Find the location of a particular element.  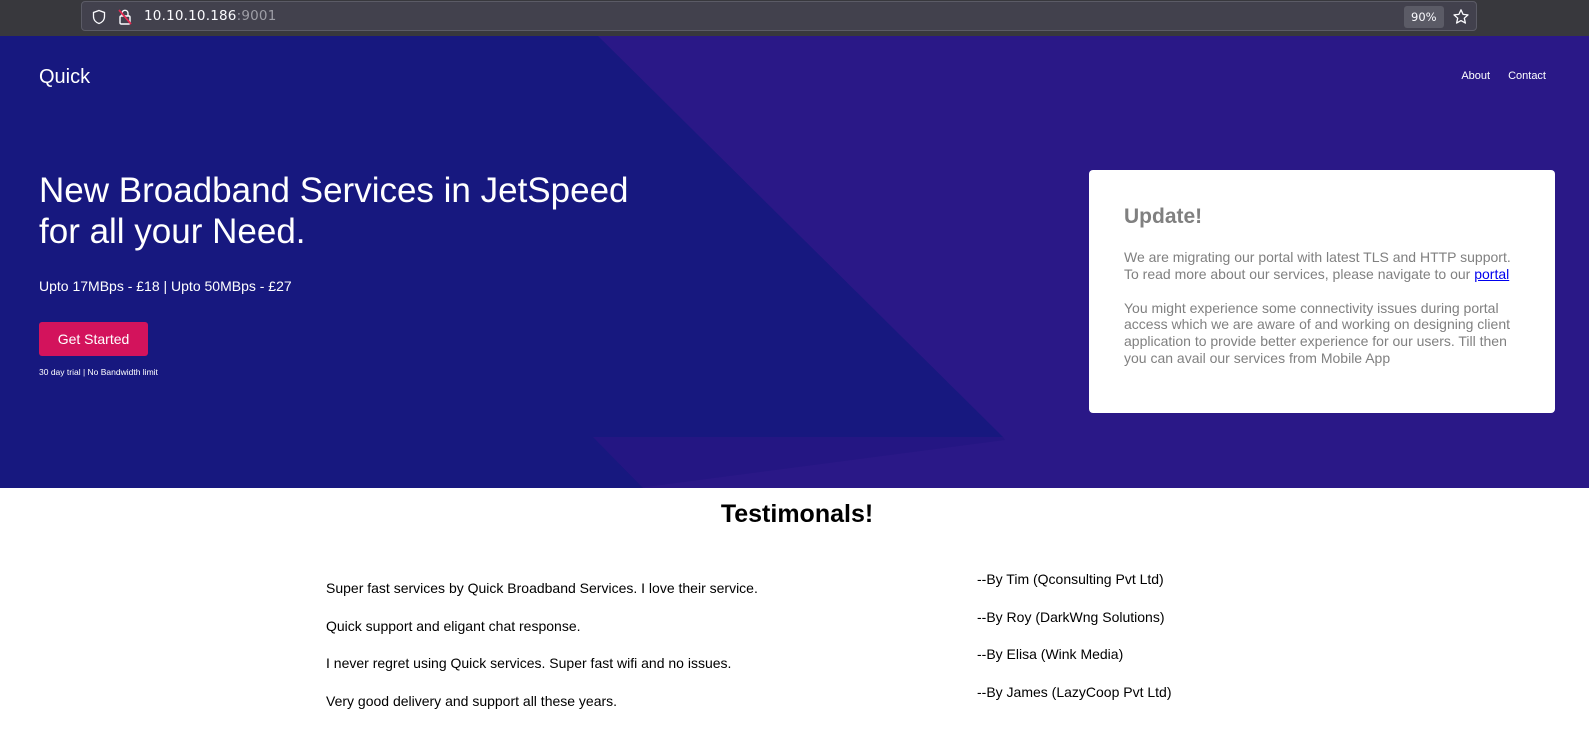

testimonial-author: --By Roy (DarkWng Solutions) is located at coordinates (1071, 616).